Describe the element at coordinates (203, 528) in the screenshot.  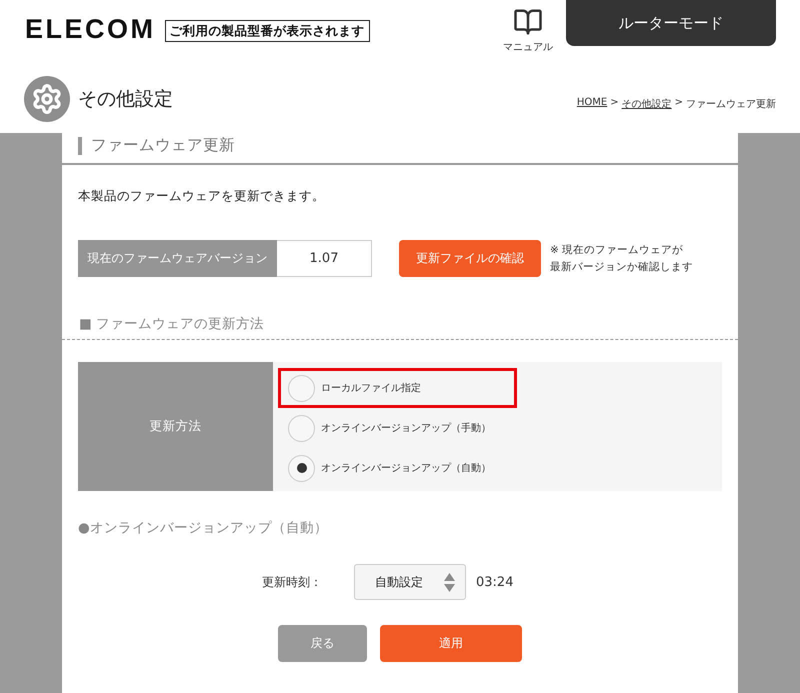
I see `subheading: ●オンラインバージョンアップ（自動）` at that location.